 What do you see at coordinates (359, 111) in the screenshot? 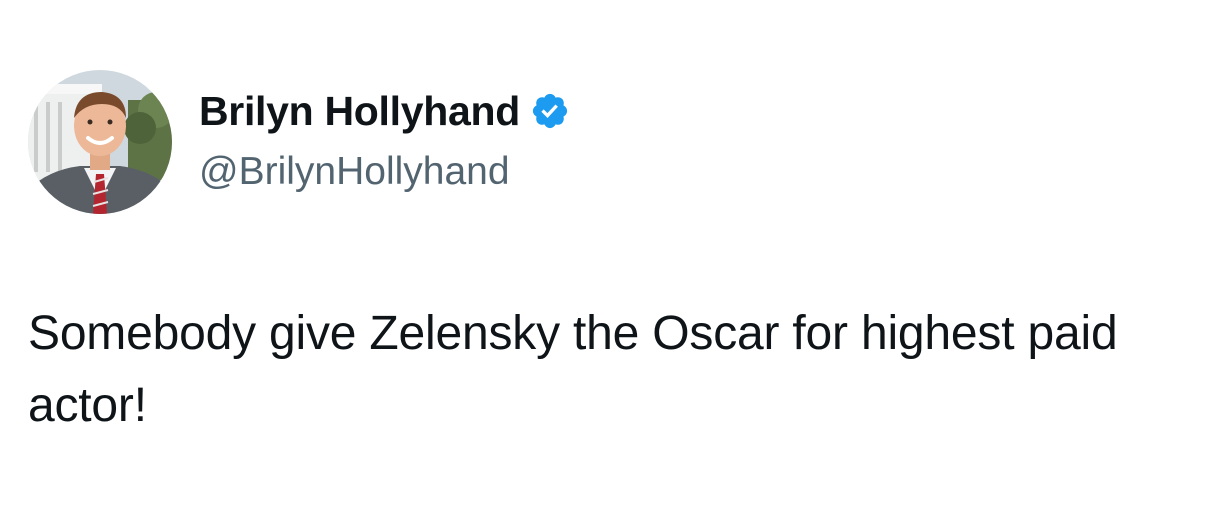
I see `author-display-name: Brilyn Hollyhand` at bounding box center [359, 111].